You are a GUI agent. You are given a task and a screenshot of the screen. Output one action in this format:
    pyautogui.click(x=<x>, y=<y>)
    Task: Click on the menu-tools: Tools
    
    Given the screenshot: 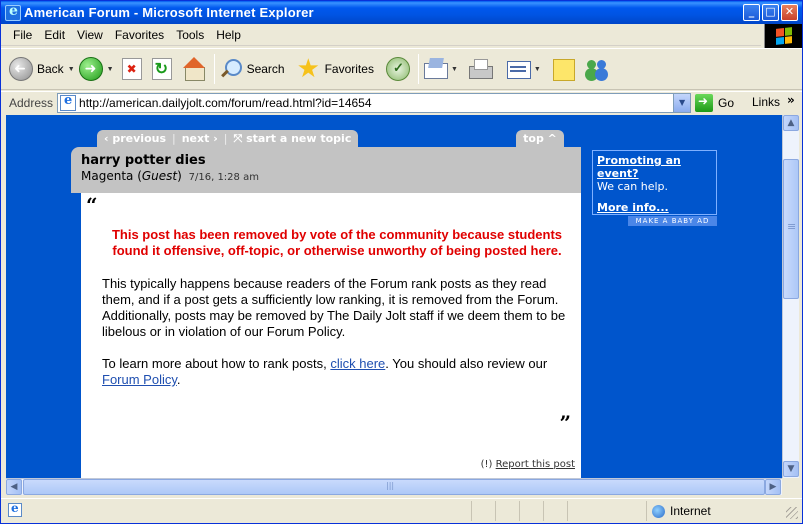 What is the action you would take?
    pyautogui.click(x=190, y=35)
    